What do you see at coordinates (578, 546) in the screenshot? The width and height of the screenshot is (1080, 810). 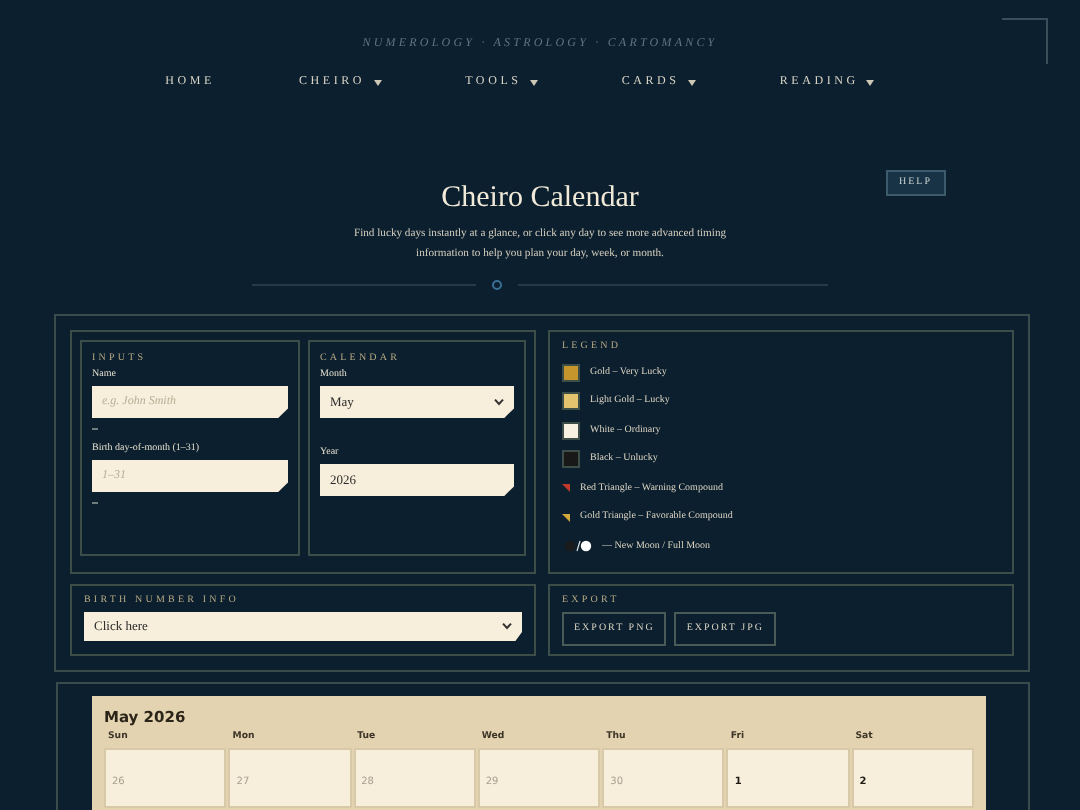 I see `moon-phases-icon` at bounding box center [578, 546].